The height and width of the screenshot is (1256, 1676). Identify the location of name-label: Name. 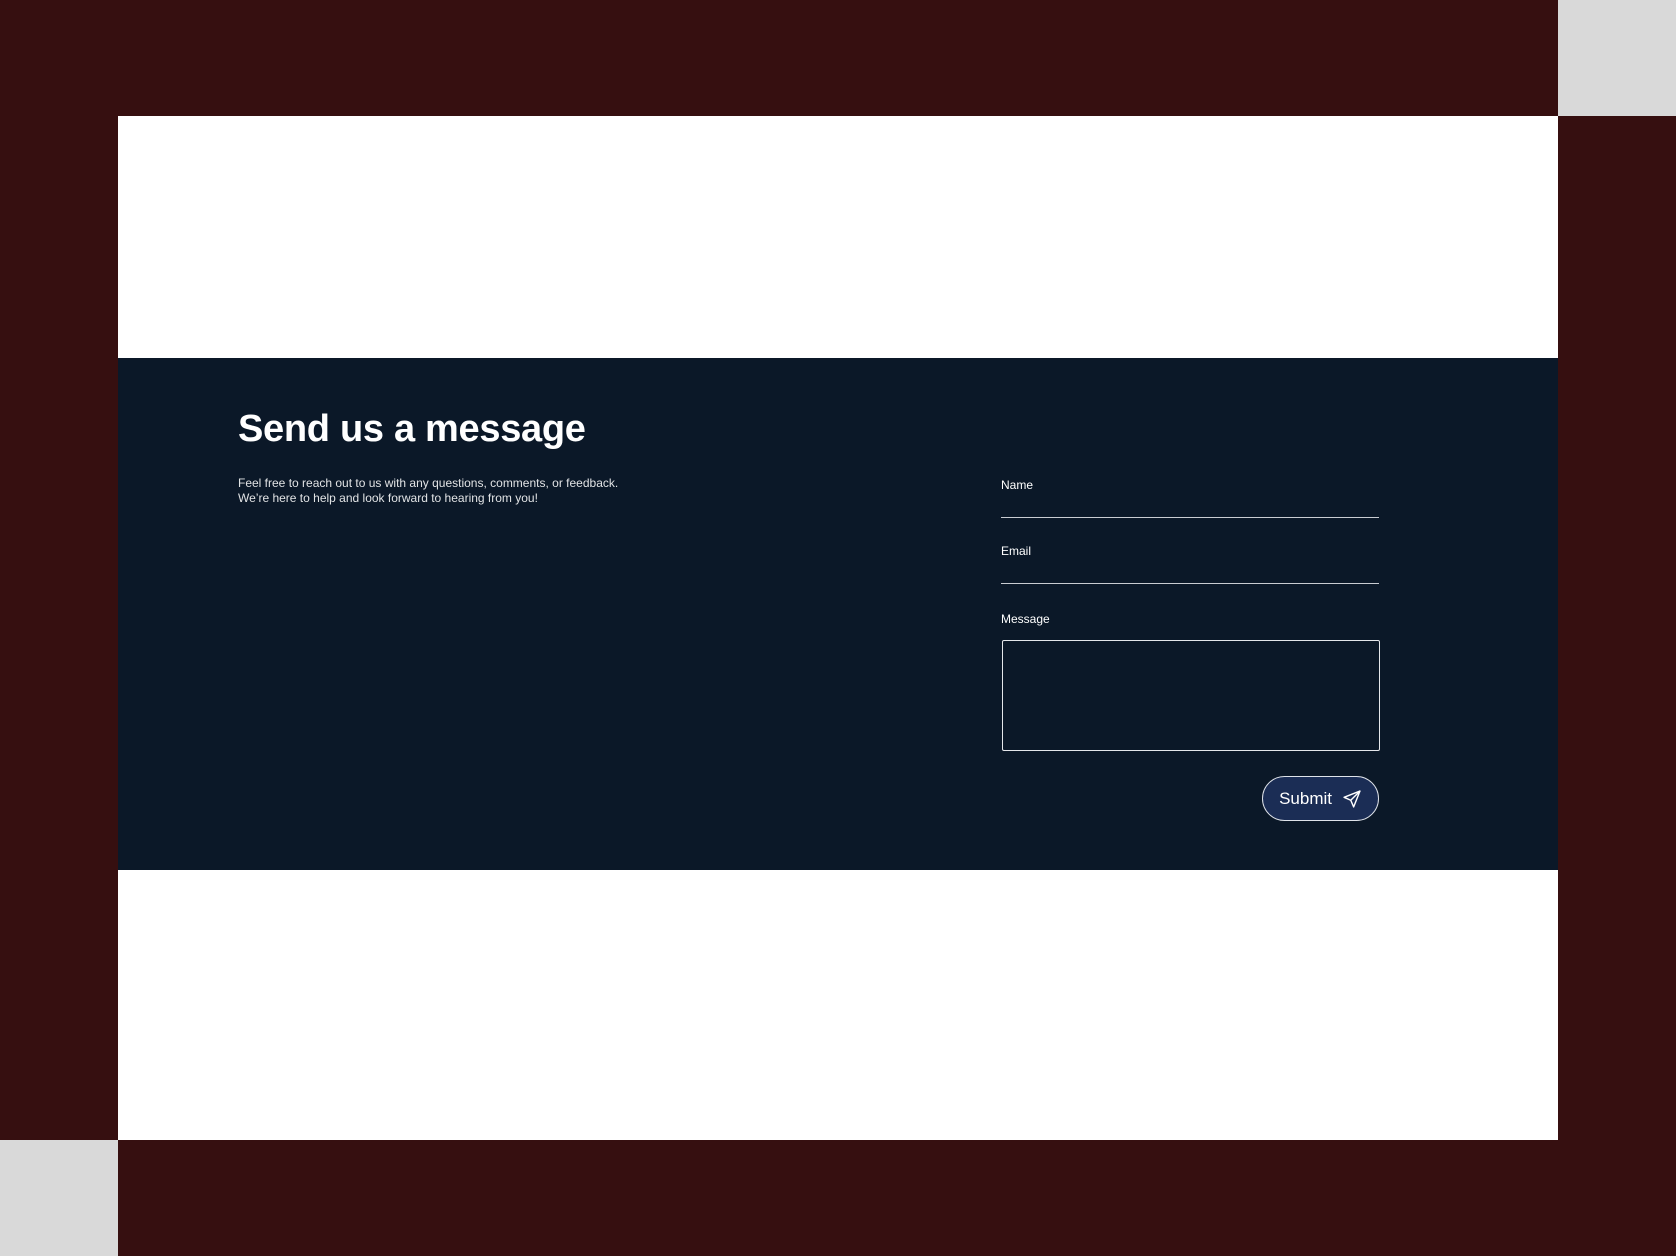
(1017, 485).